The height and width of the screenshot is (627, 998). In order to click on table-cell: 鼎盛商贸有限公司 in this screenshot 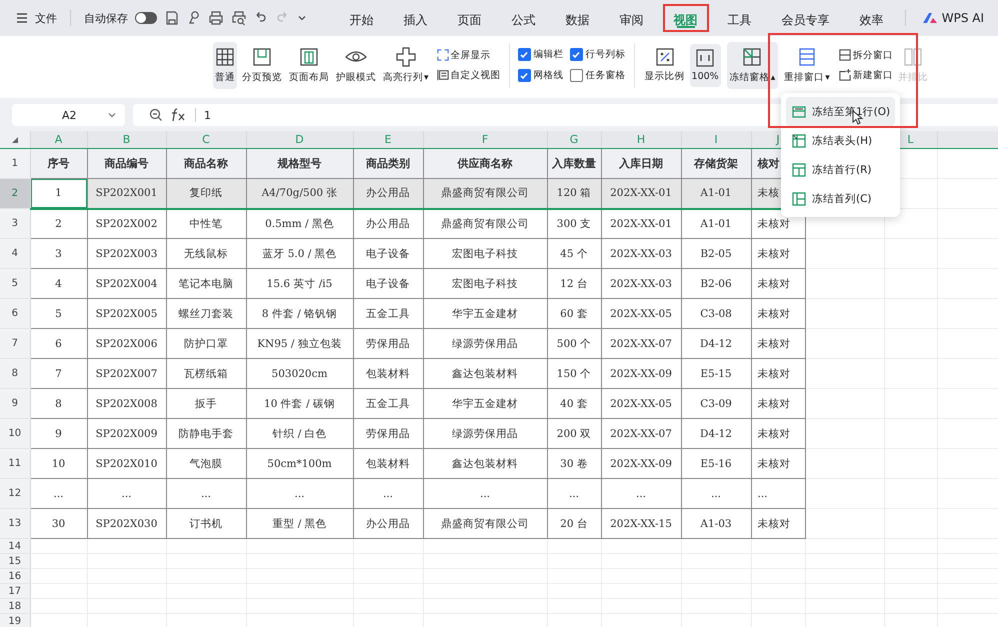, I will do `click(485, 523)`.